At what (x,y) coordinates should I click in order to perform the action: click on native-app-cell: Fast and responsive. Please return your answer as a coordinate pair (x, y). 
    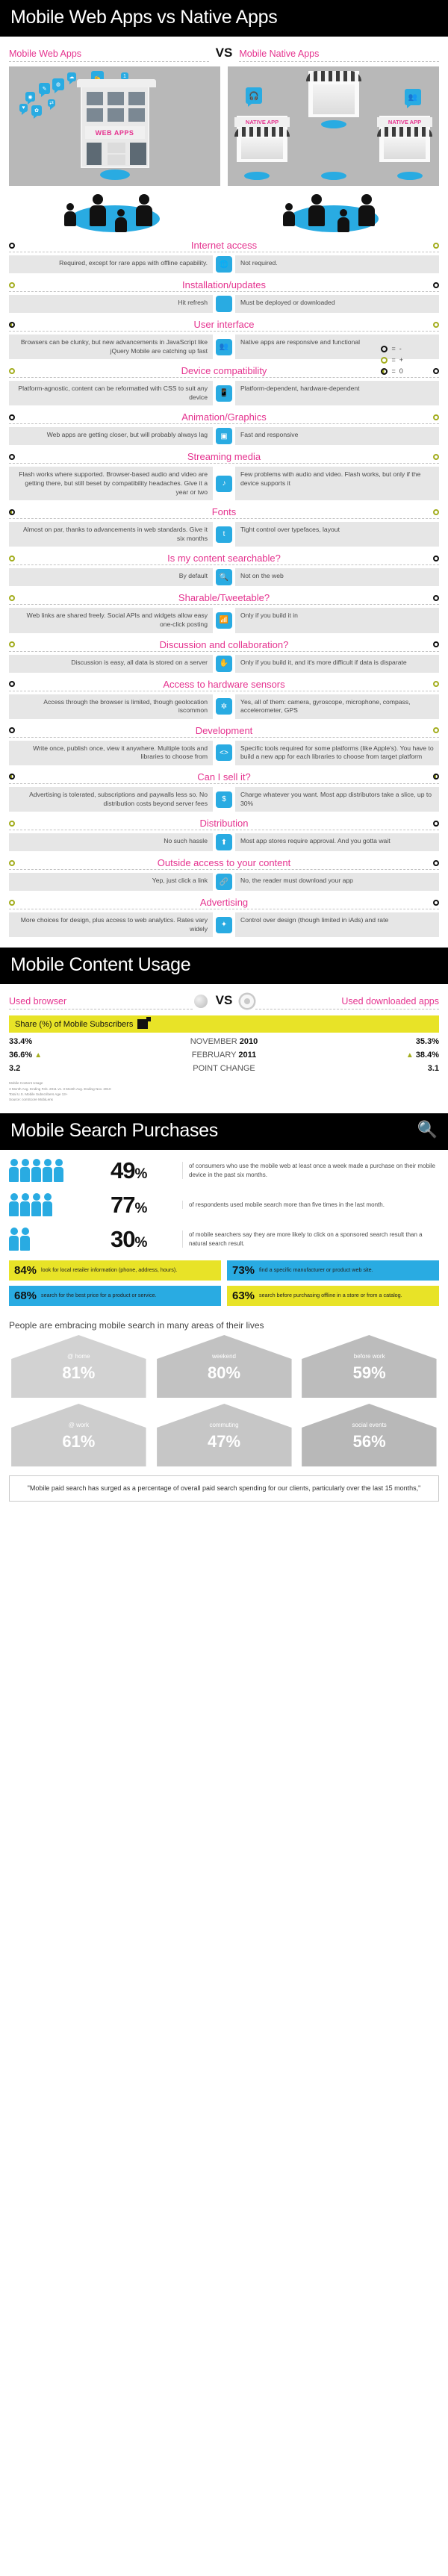
    Looking at the image, I should click on (337, 436).